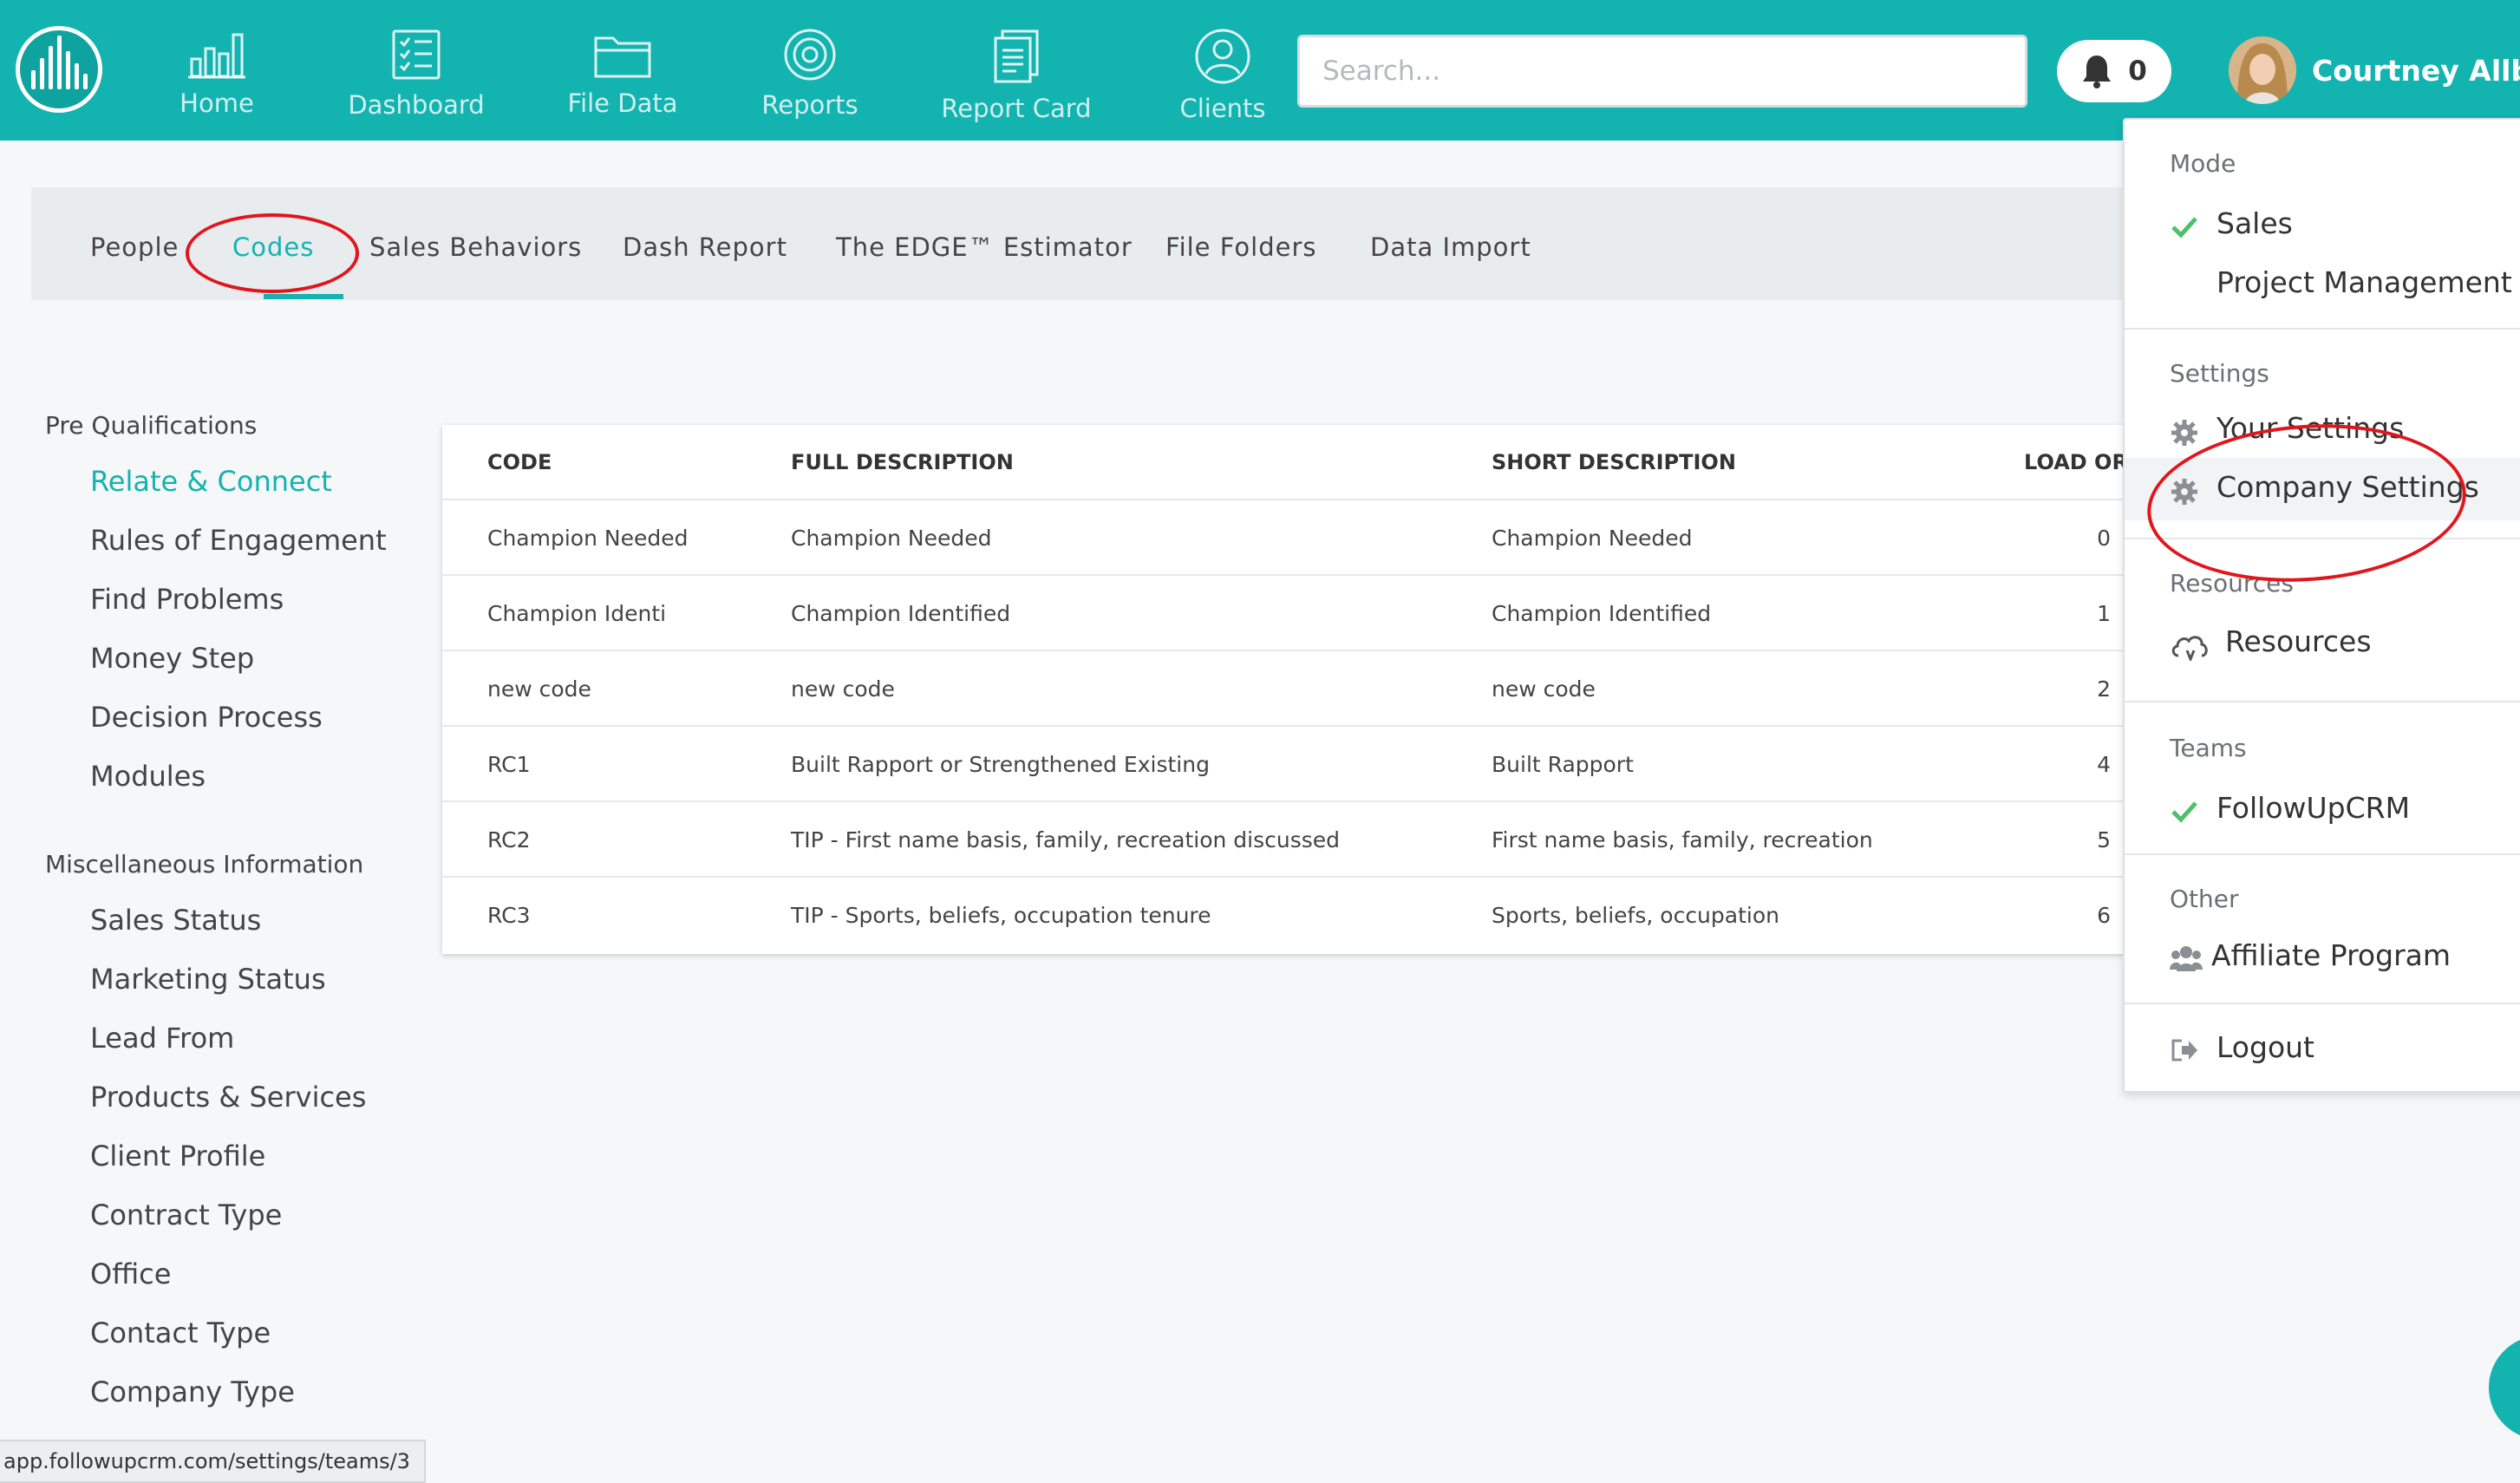  I want to click on nav-dashboard: Dashboard, so click(416, 80).